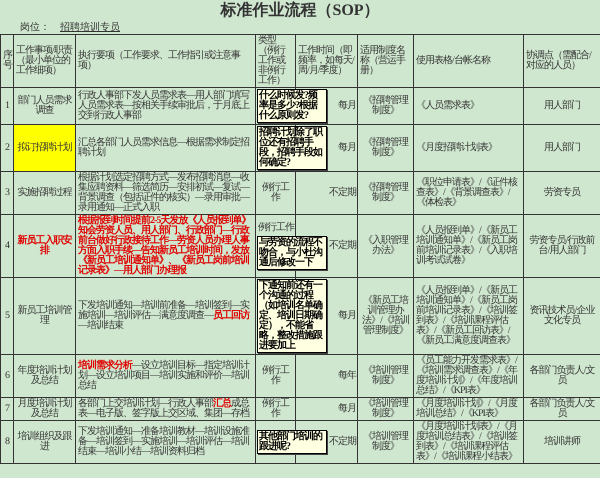 This screenshot has height=478, width=600. What do you see at coordinates (45, 193) in the screenshot?
I see `table-cell: 实施招聘过程` at bounding box center [45, 193].